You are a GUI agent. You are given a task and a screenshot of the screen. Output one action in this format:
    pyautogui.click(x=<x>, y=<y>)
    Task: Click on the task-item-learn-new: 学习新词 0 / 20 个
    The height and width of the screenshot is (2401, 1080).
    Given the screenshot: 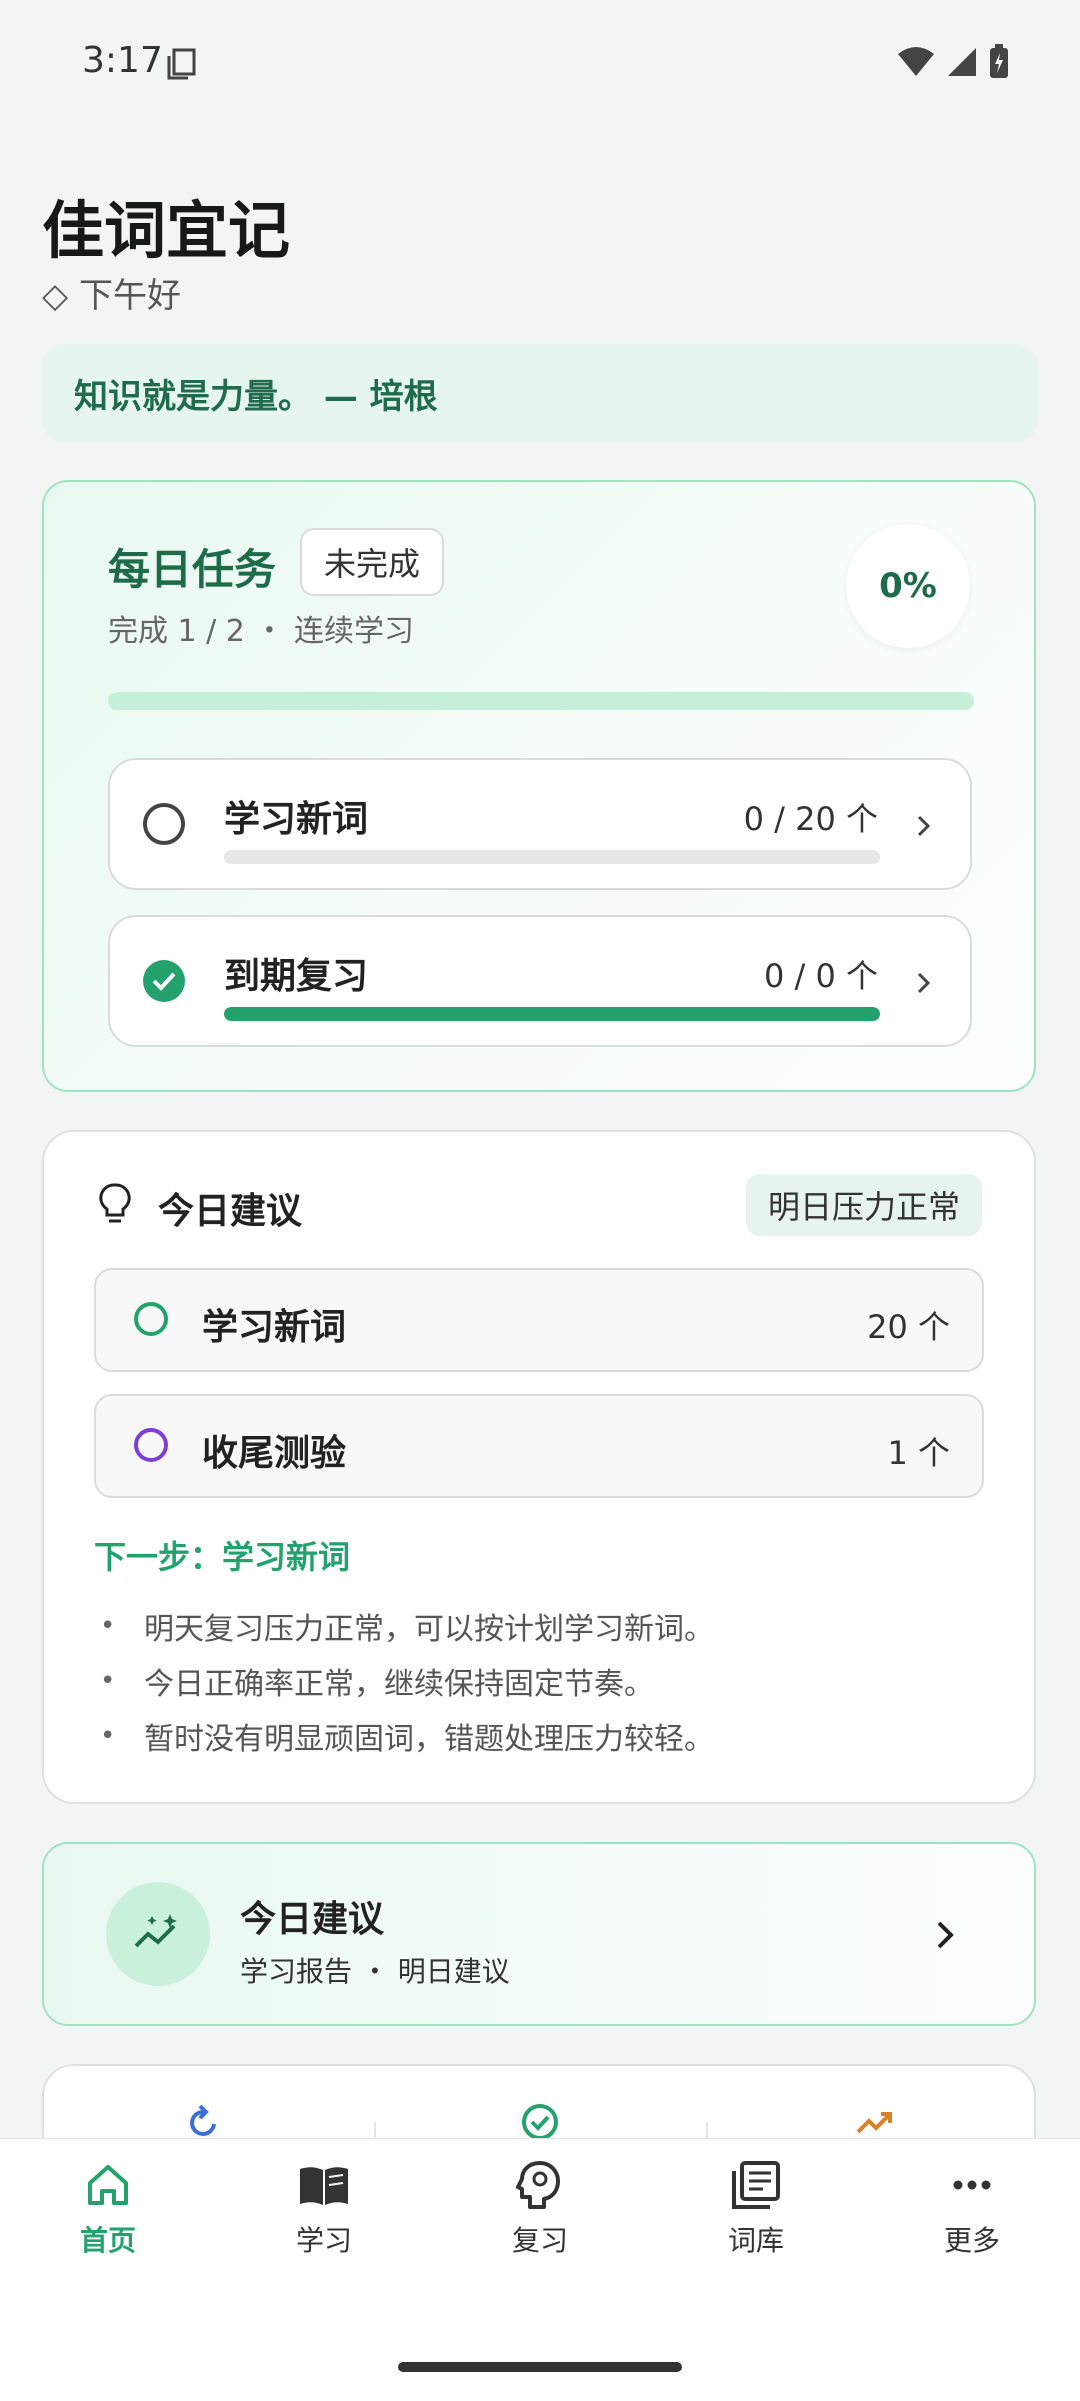 What is the action you would take?
    pyautogui.click(x=540, y=824)
    